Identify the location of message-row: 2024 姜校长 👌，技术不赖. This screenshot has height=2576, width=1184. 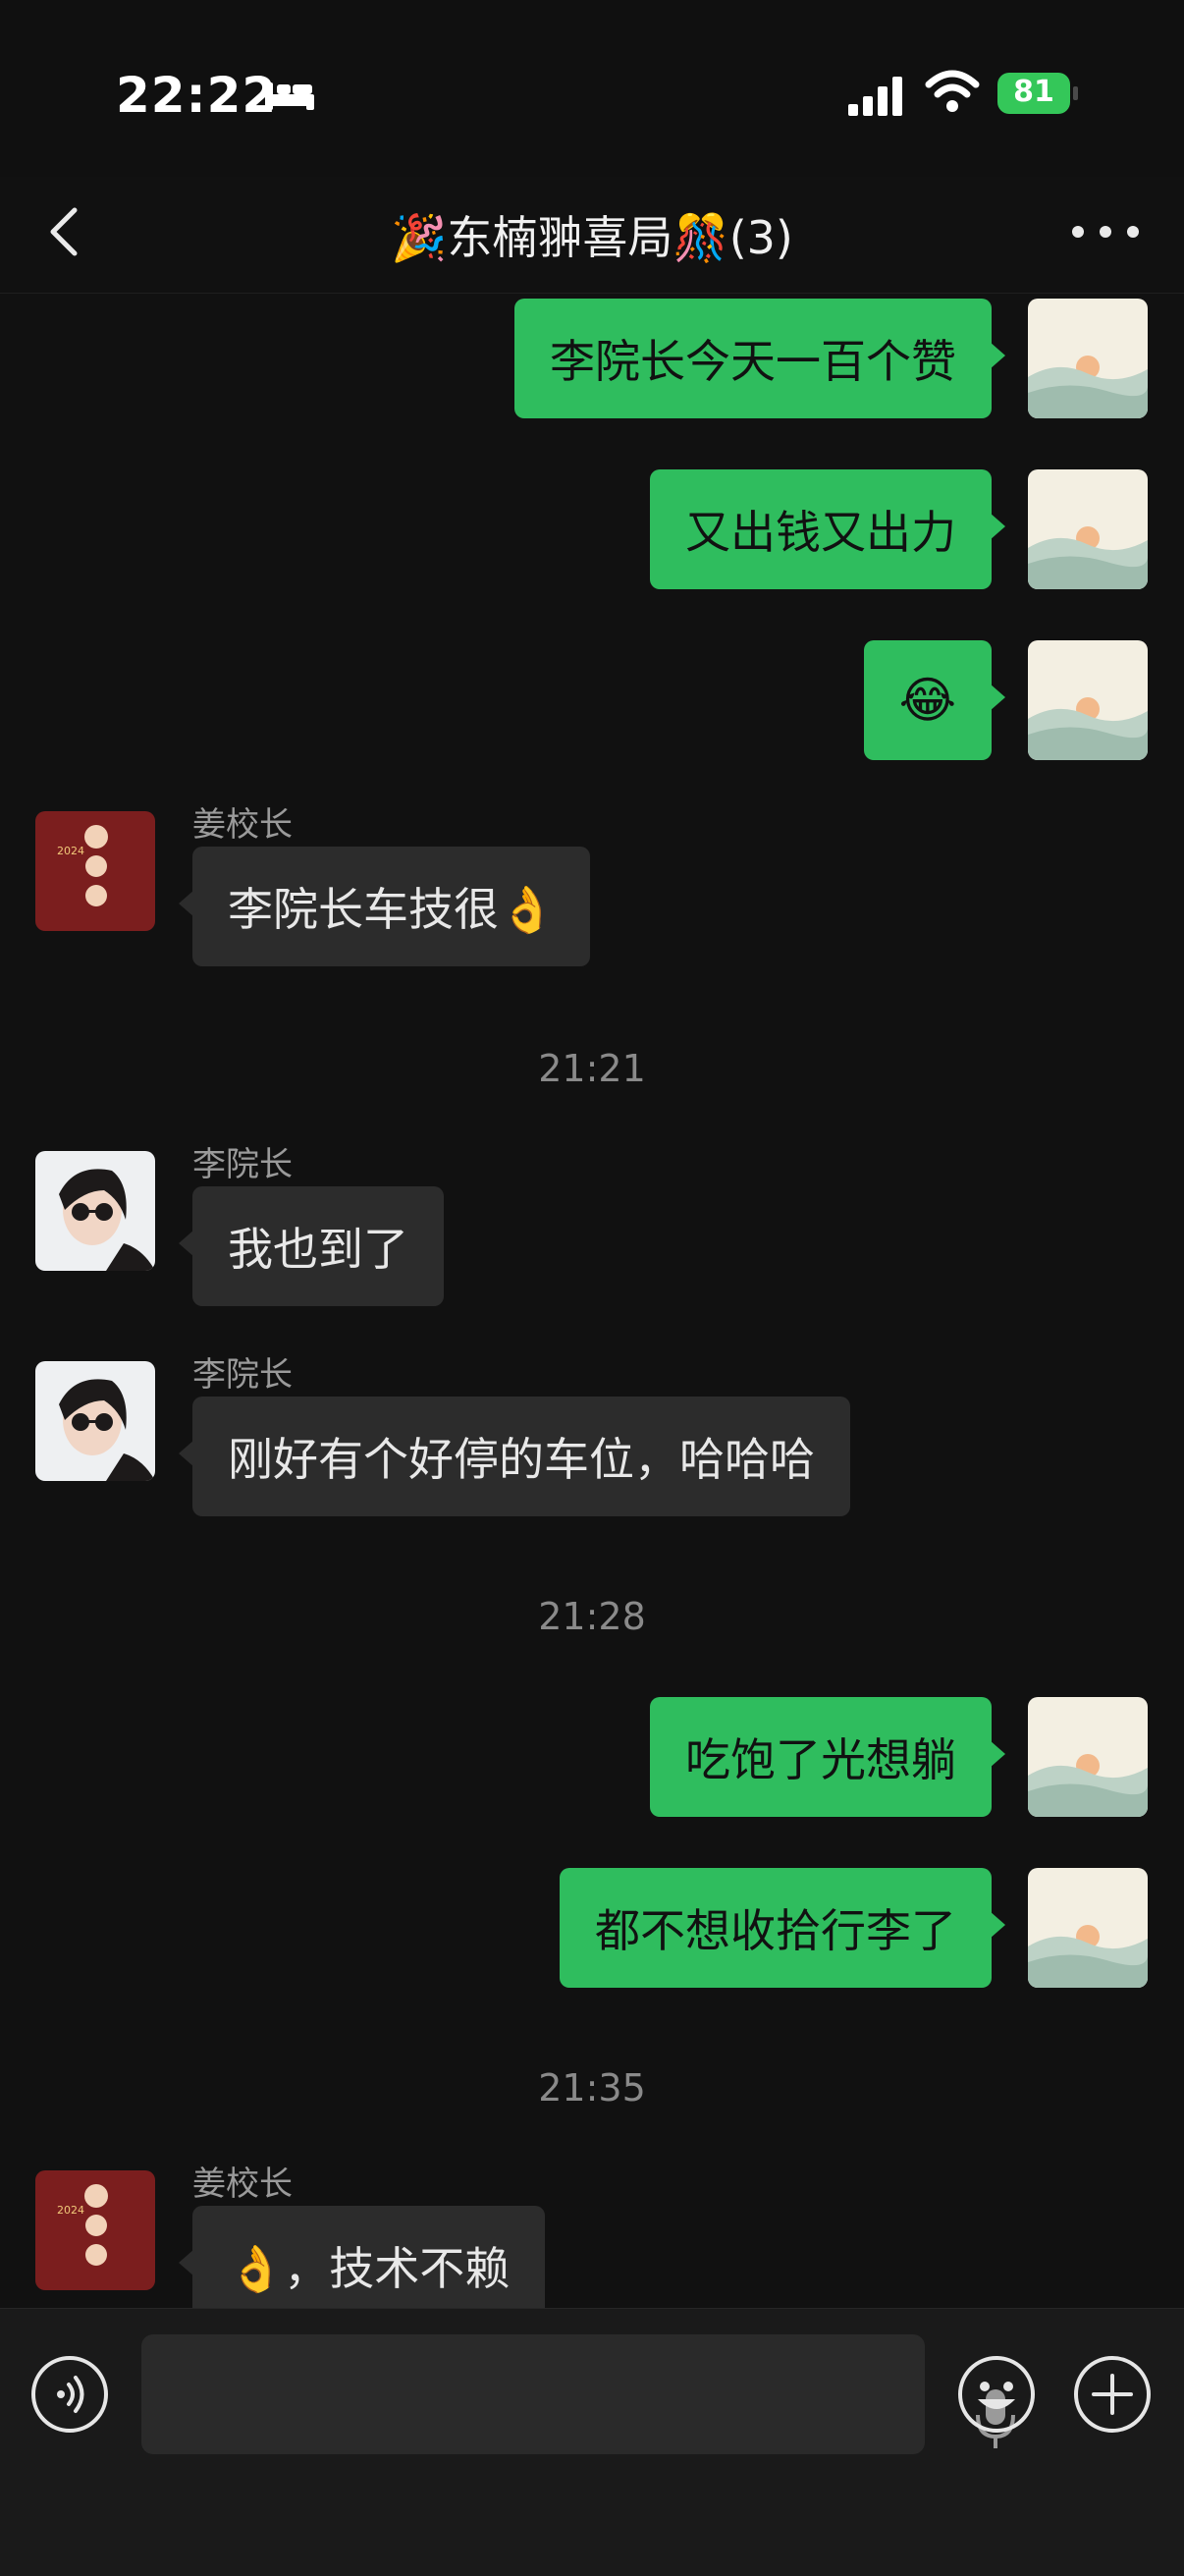
(592, 2232).